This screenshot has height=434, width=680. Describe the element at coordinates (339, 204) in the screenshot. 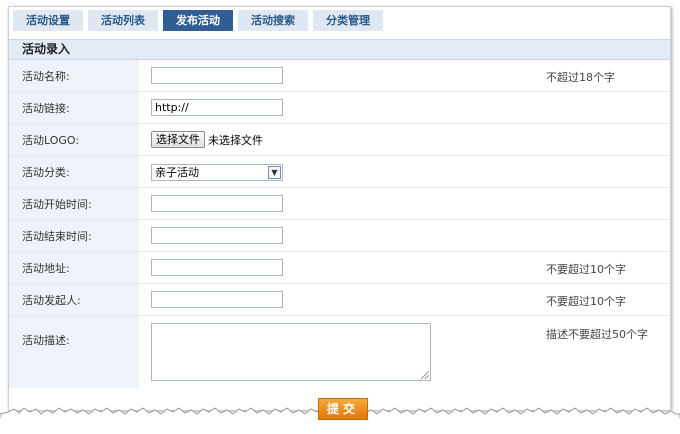

I see `row-start-time: 活动开始时间:` at that location.